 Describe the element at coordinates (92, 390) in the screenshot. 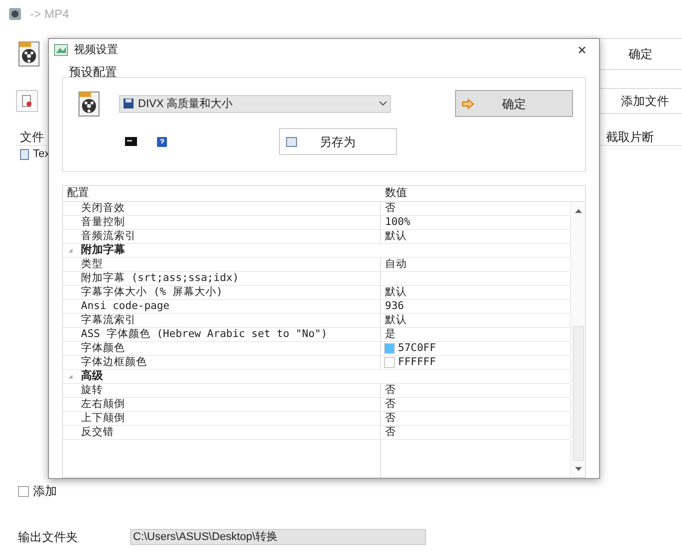

I see `property-name: 旋转` at that location.